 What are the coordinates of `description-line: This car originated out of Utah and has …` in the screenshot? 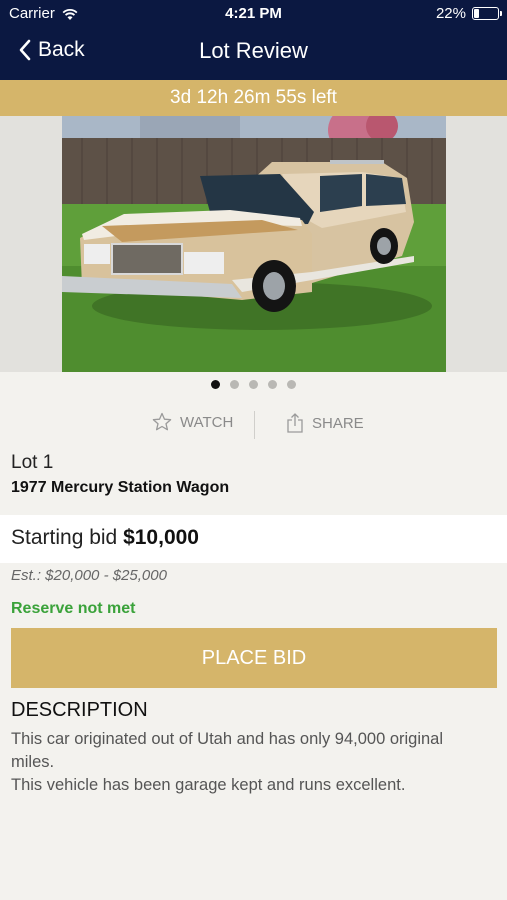 It's located at (227, 750).